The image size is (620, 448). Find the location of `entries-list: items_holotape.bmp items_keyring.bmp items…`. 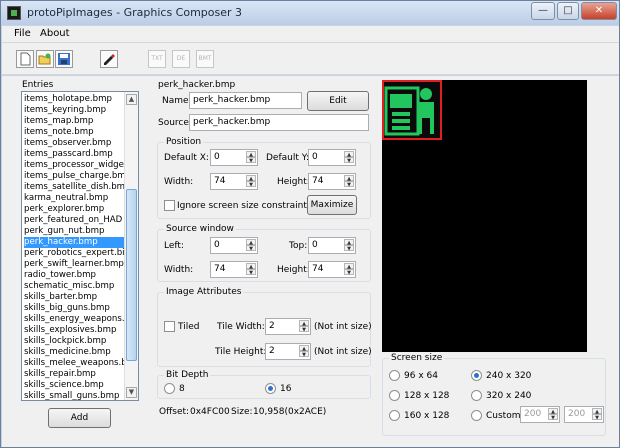

entries-list: items_holotape.bmp items_keyring.bmp items… is located at coordinates (80, 246).